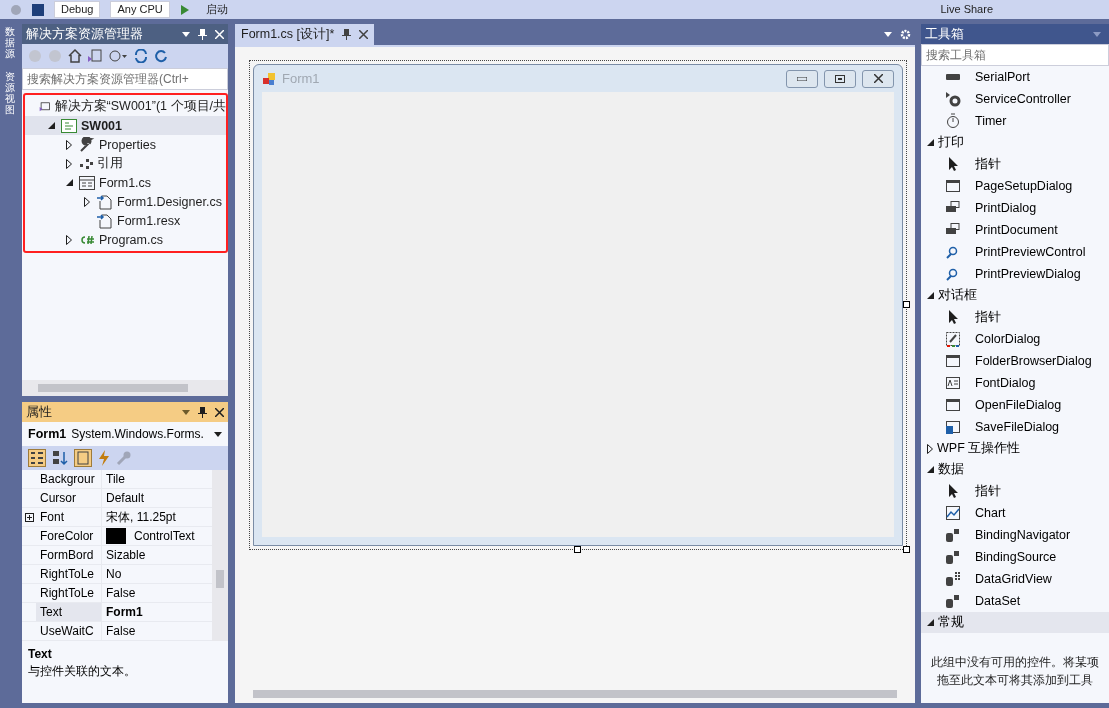 The height and width of the screenshot is (708, 1109). What do you see at coordinates (1015, 121) in the screenshot?
I see `toolbox-item: Timer` at bounding box center [1015, 121].